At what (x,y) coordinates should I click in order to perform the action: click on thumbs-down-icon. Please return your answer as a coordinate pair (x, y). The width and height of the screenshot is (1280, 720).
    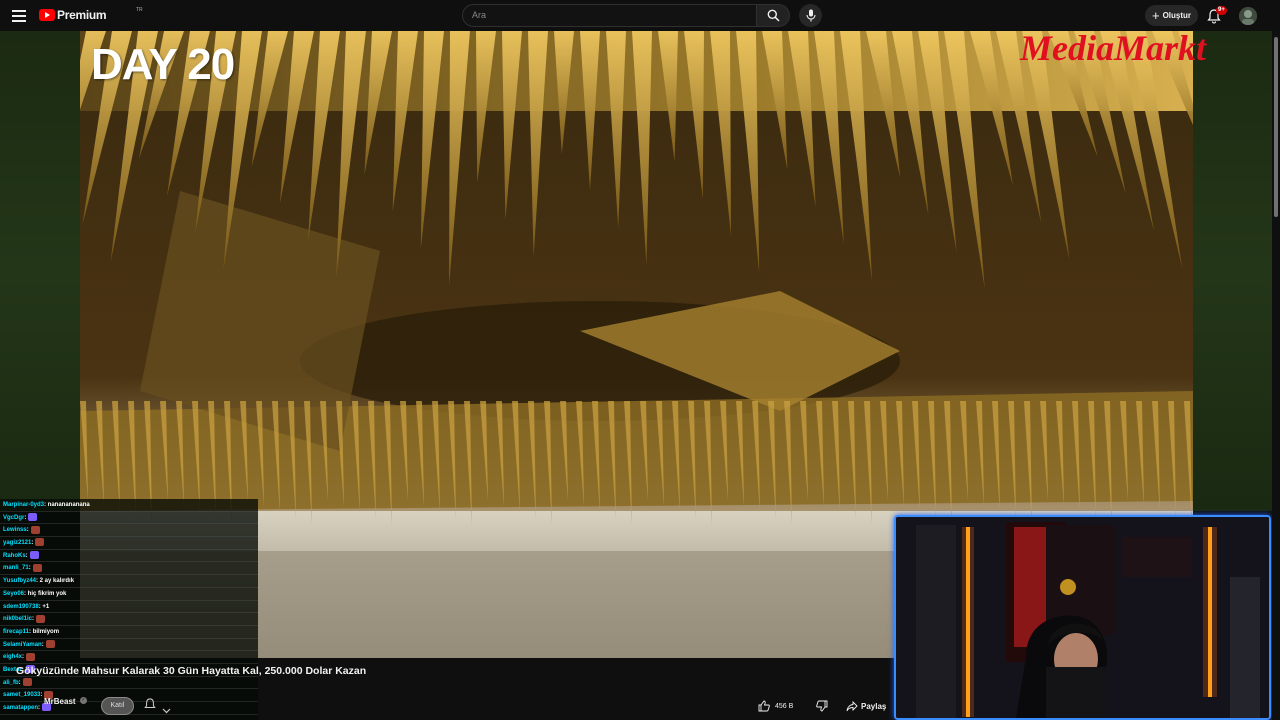
    Looking at the image, I should click on (822, 706).